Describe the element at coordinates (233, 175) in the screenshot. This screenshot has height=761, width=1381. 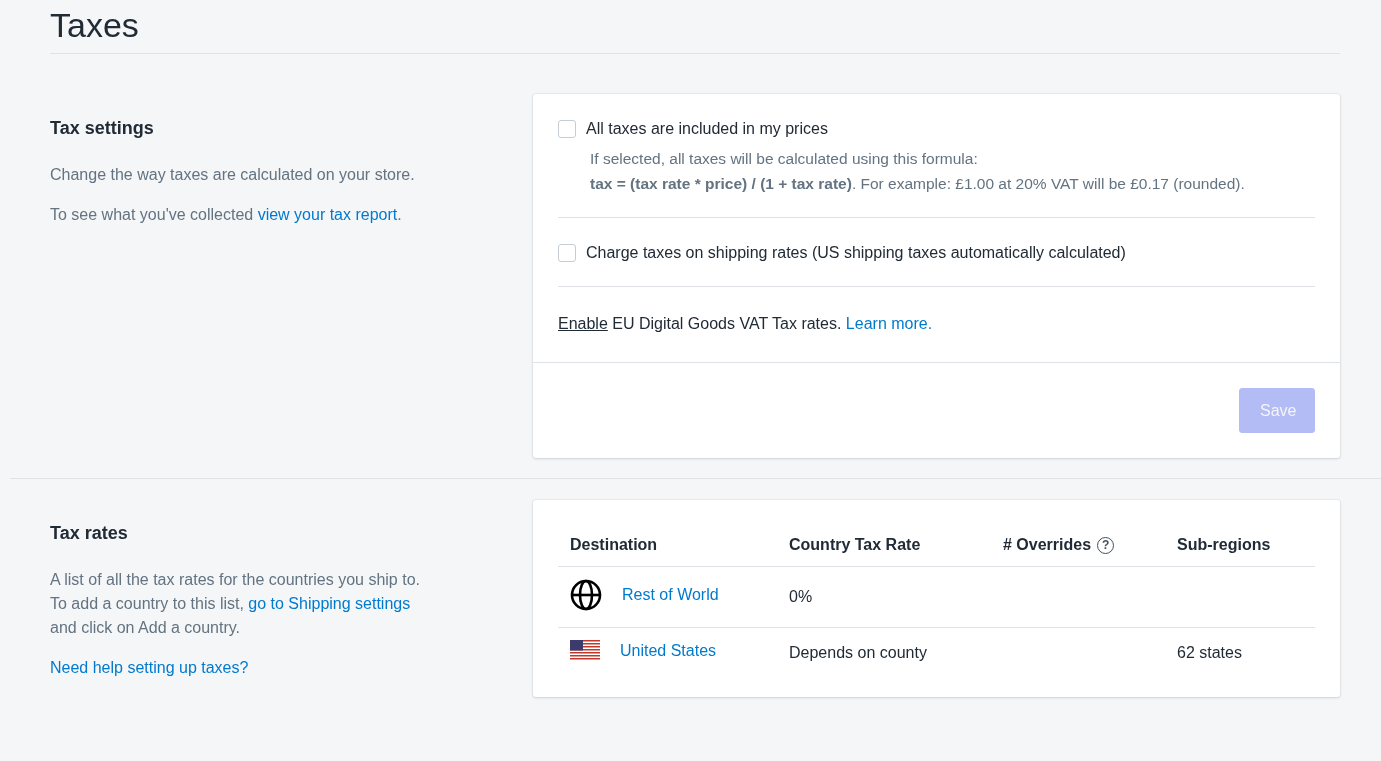
I see `description-text: Change the way taxes are calculated on your store.` at that location.